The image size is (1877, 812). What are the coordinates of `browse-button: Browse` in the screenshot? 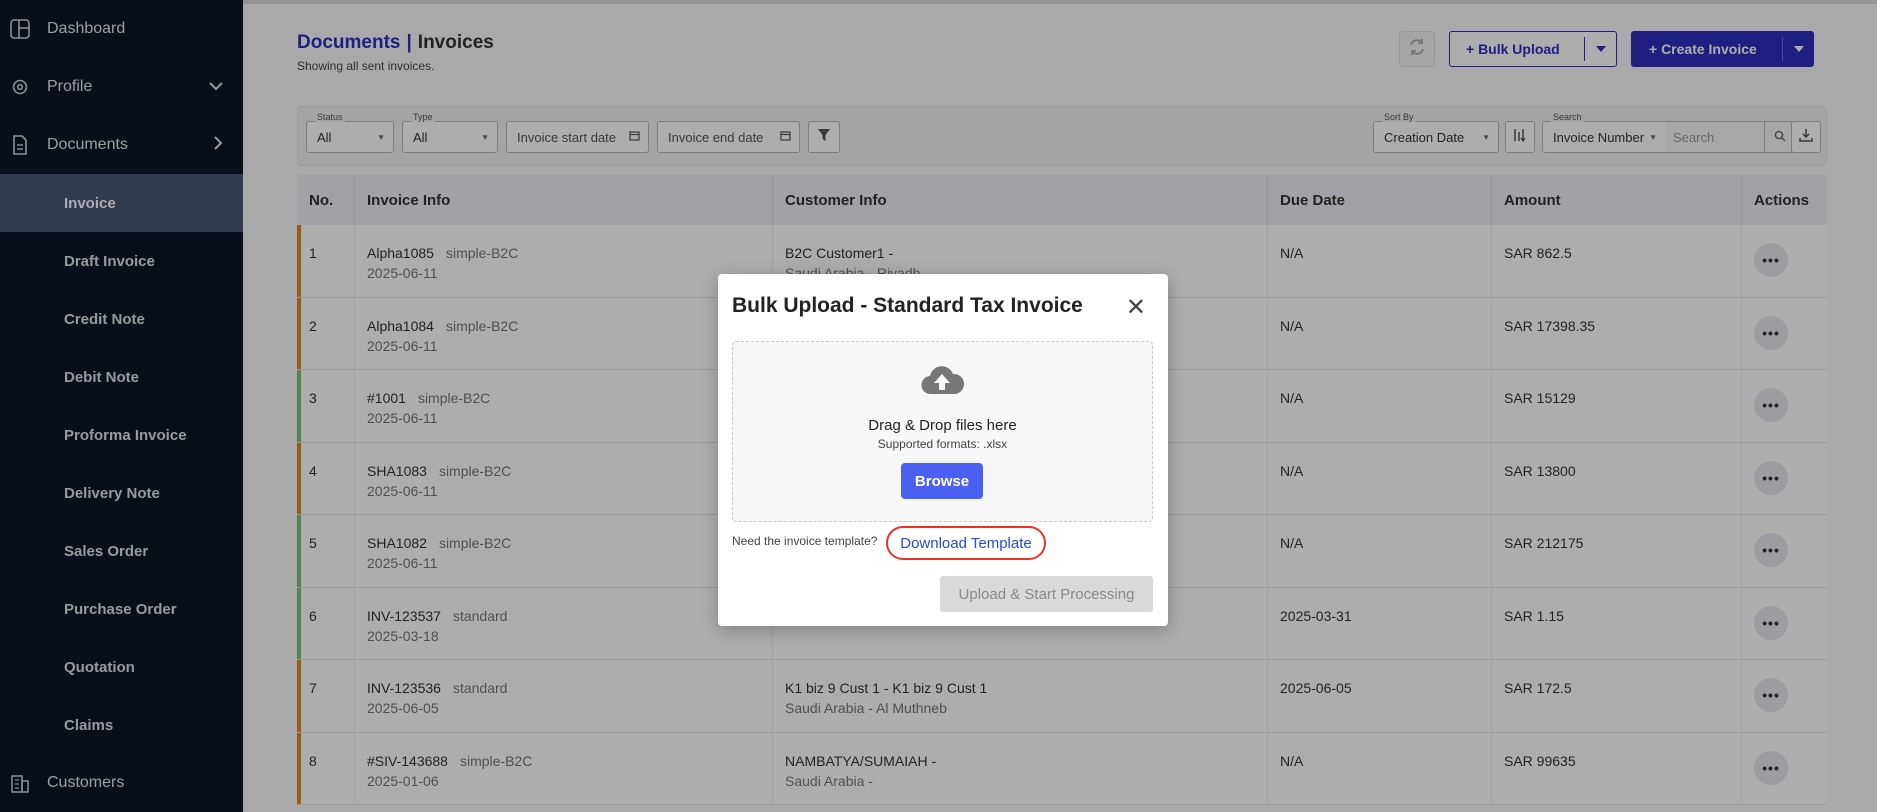 It's located at (942, 481).